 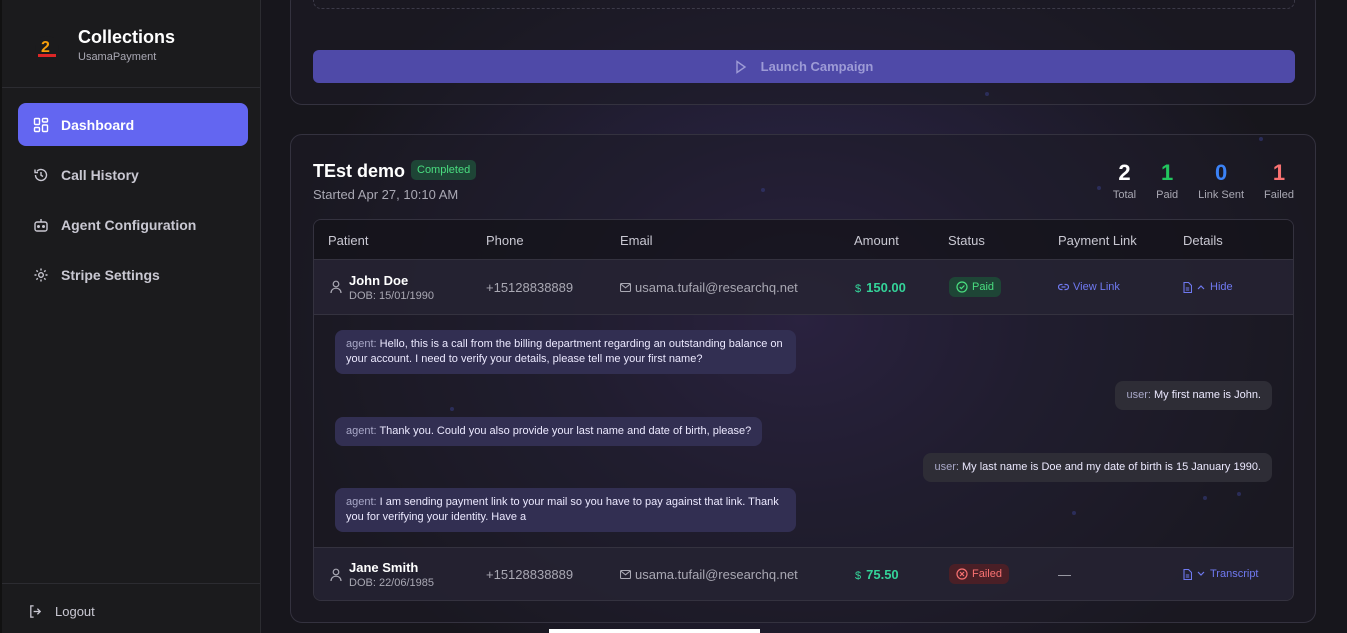 What do you see at coordinates (392, 296) in the screenshot?
I see `patient-dob: DOB: 15/01/1990` at bounding box center [392, 296].